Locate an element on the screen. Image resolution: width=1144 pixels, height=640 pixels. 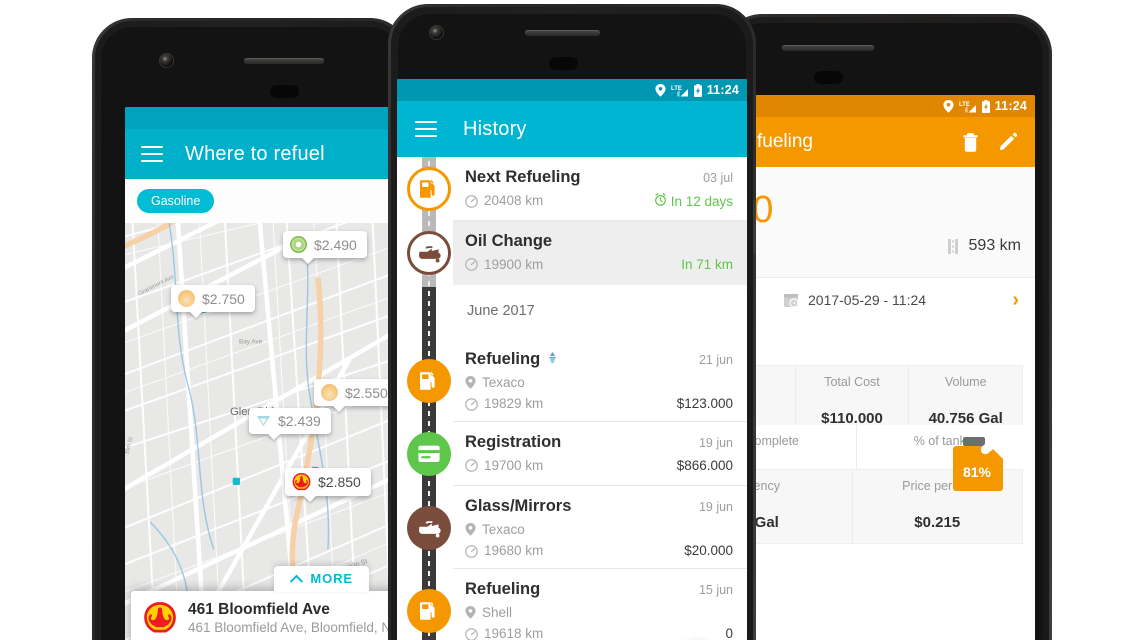
event-title: Refueling is located at coordinates (503, 359).